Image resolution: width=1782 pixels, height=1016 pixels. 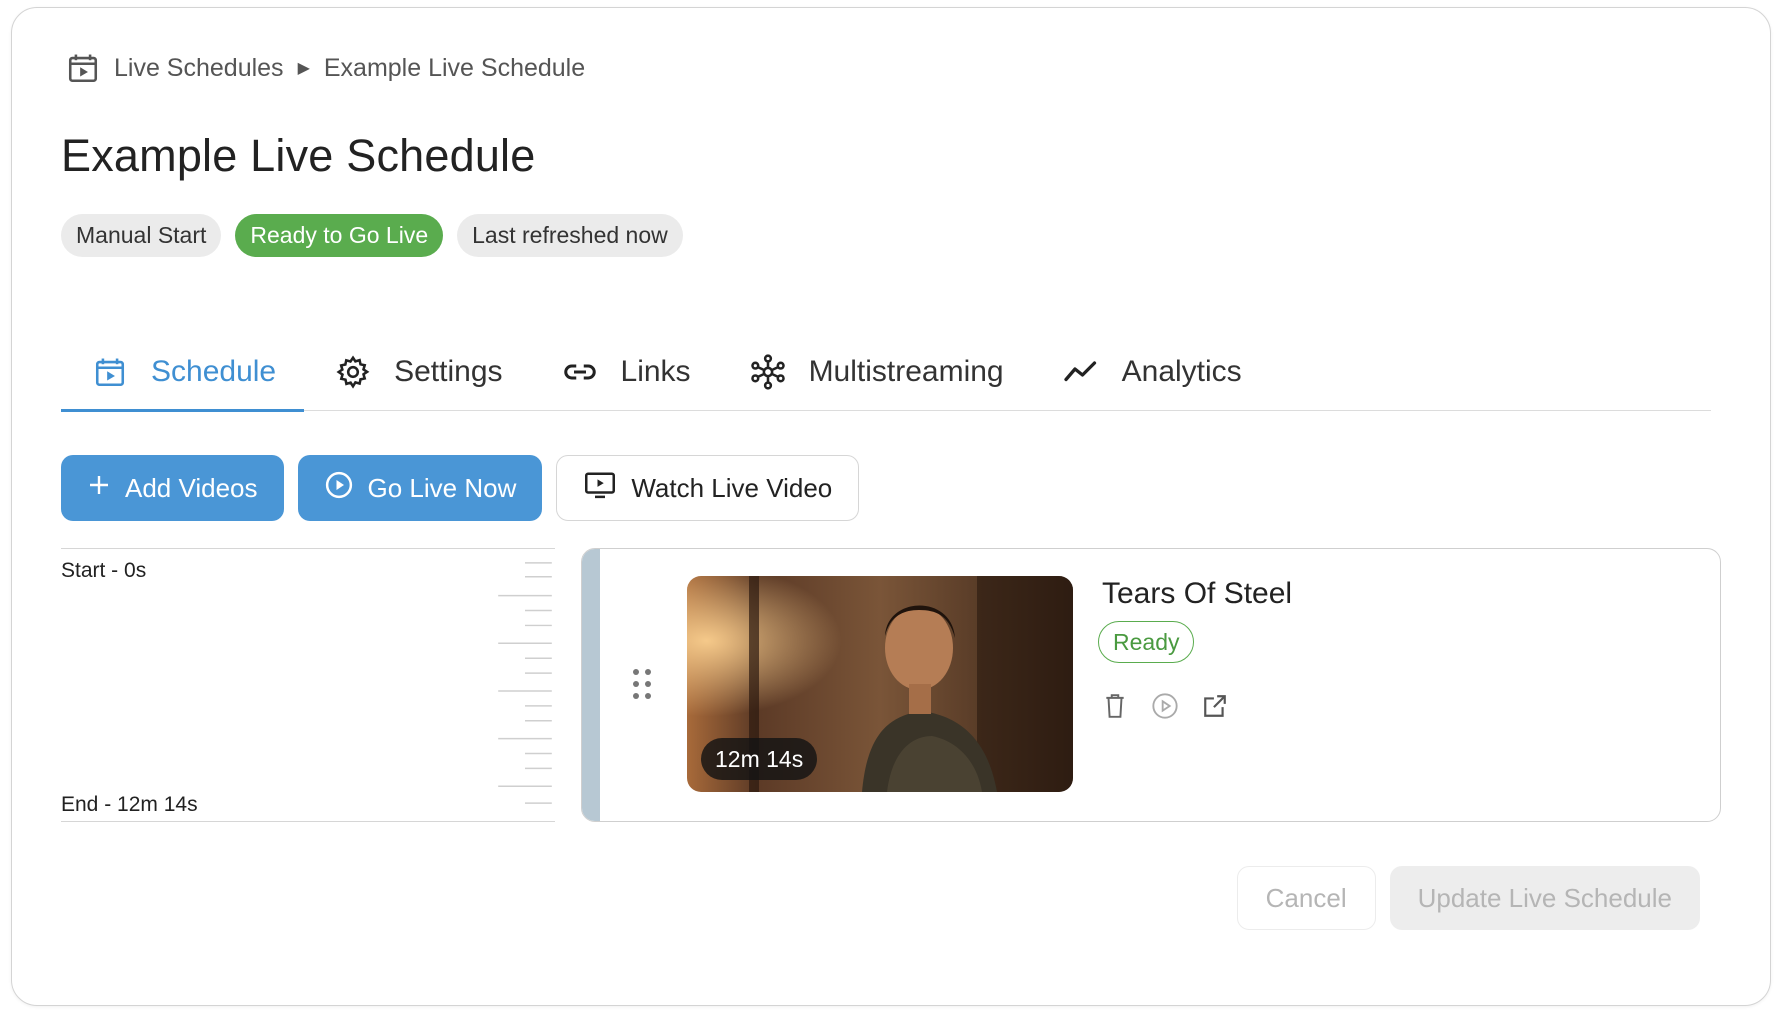 I want to click on watch-live-video-button: Watch Live Video, so click(x=708, y=488).